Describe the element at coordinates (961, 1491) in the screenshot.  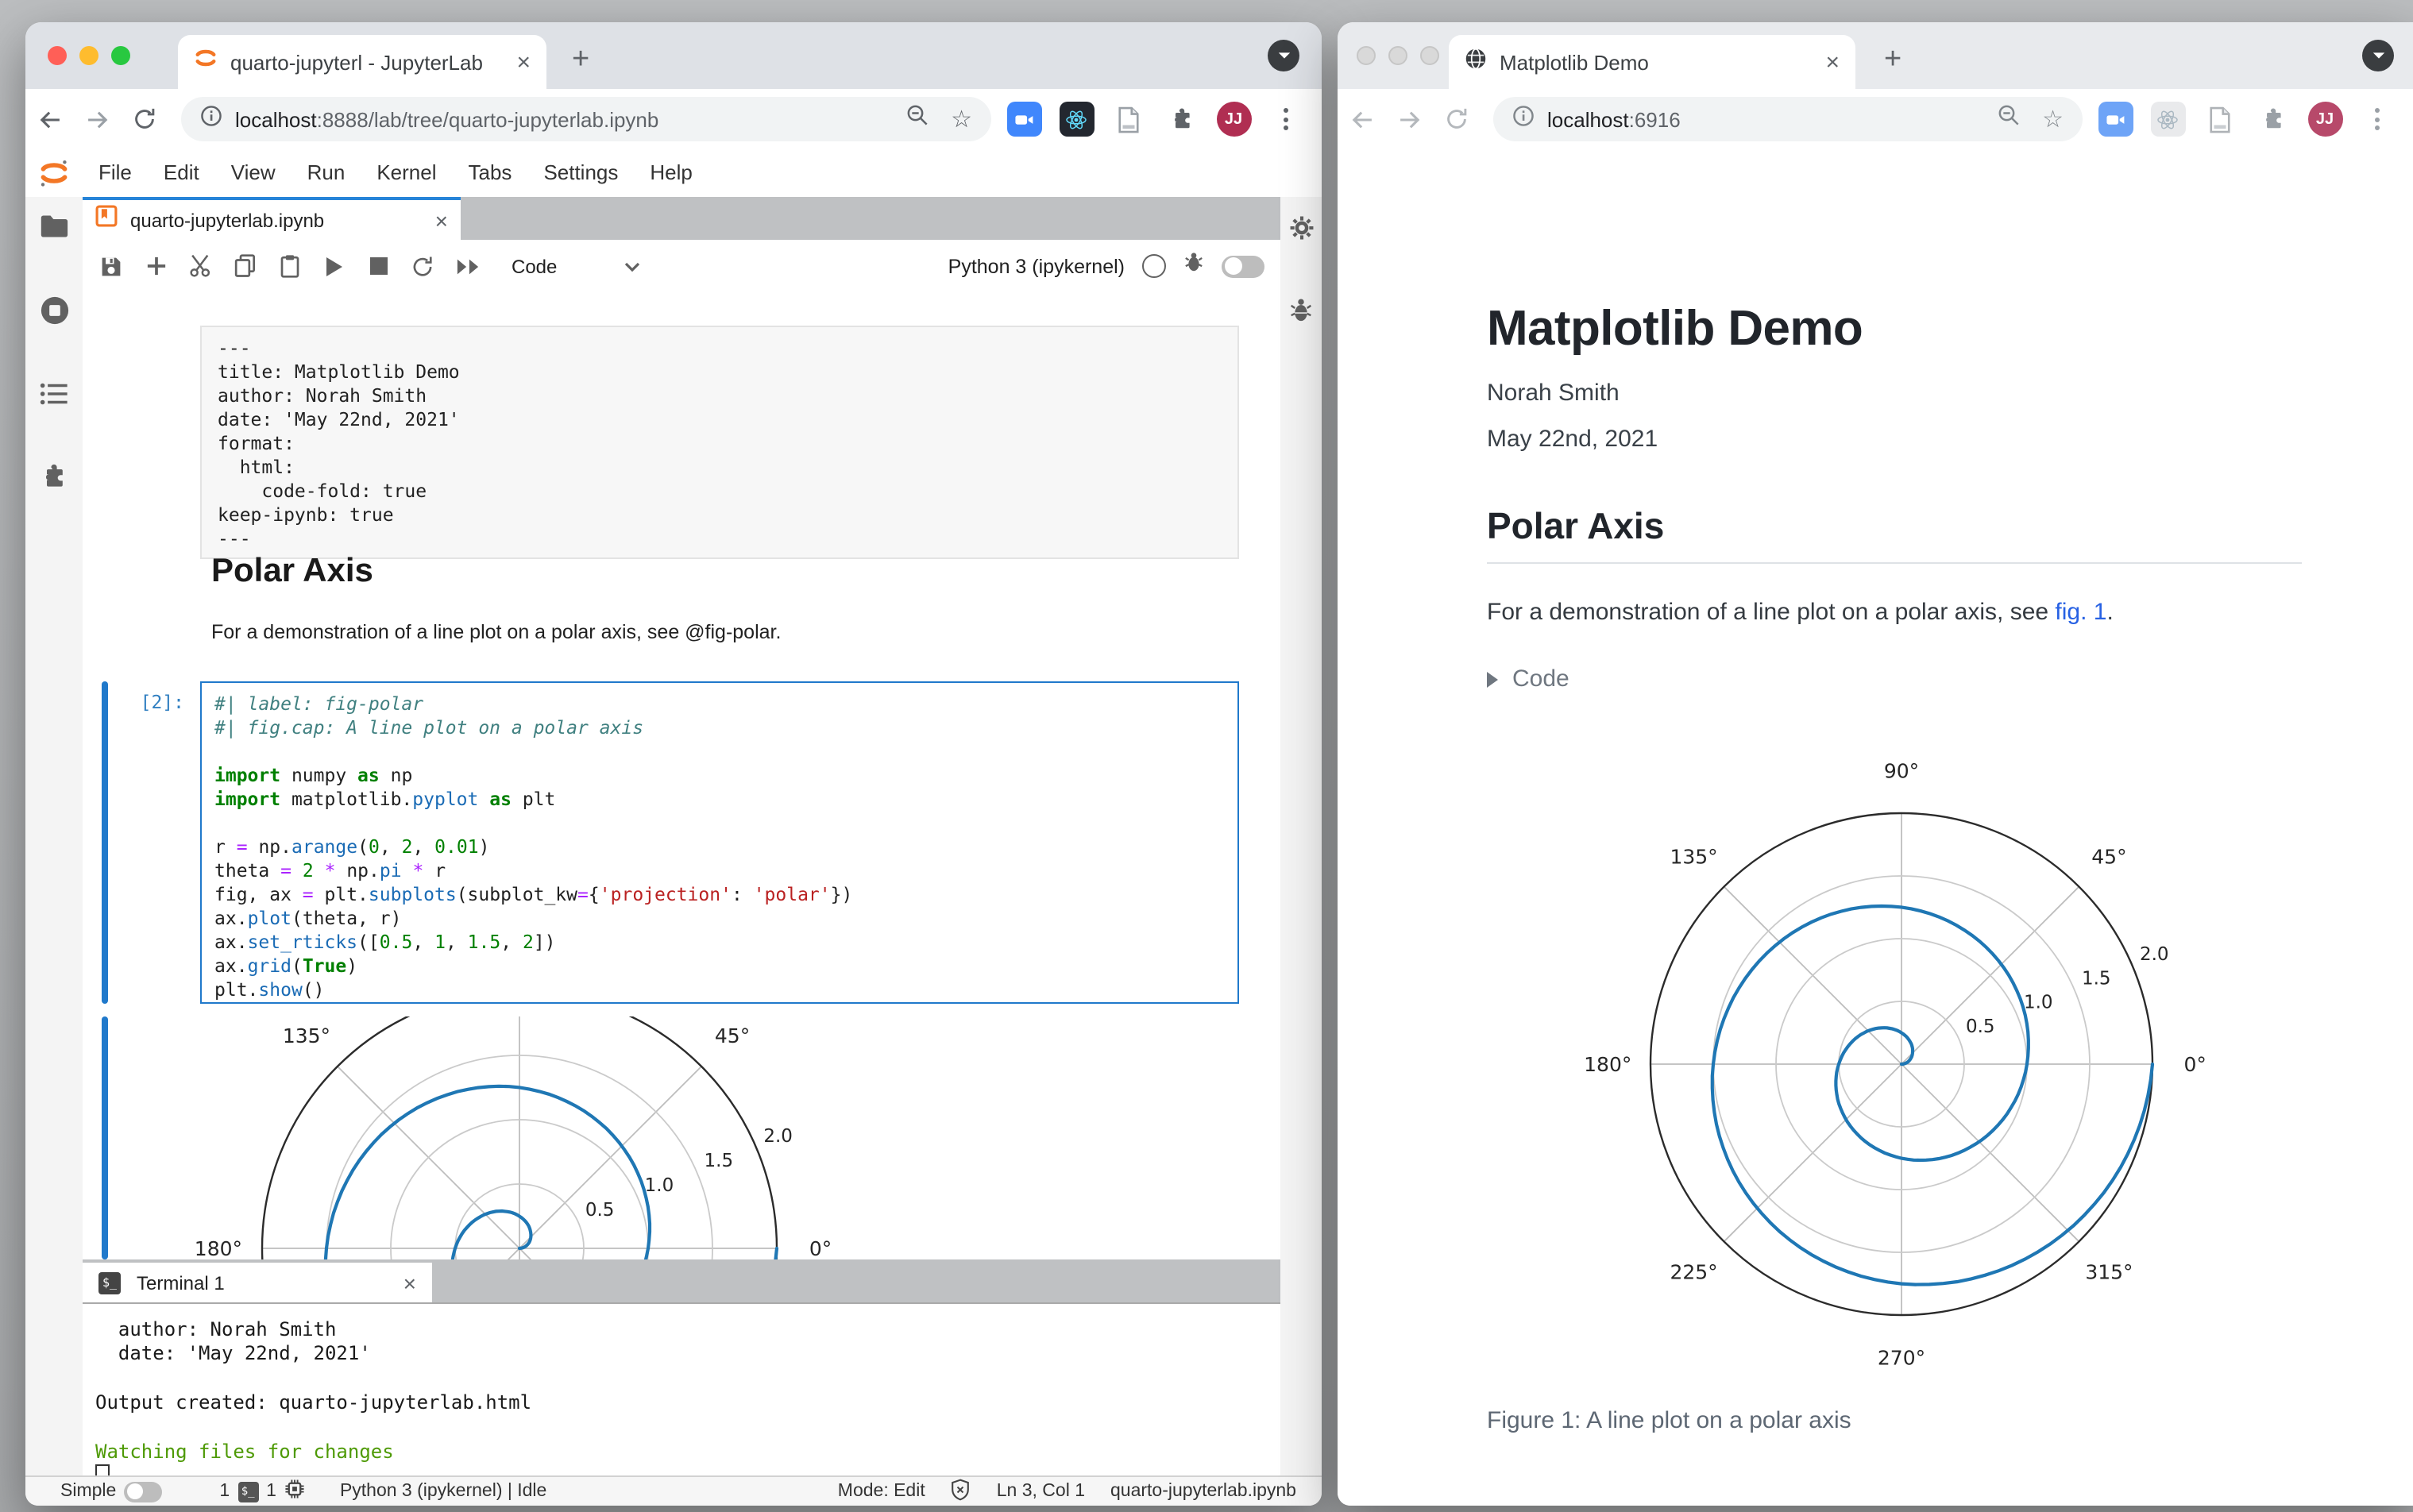
I see `trust-shield-icon` at that location.